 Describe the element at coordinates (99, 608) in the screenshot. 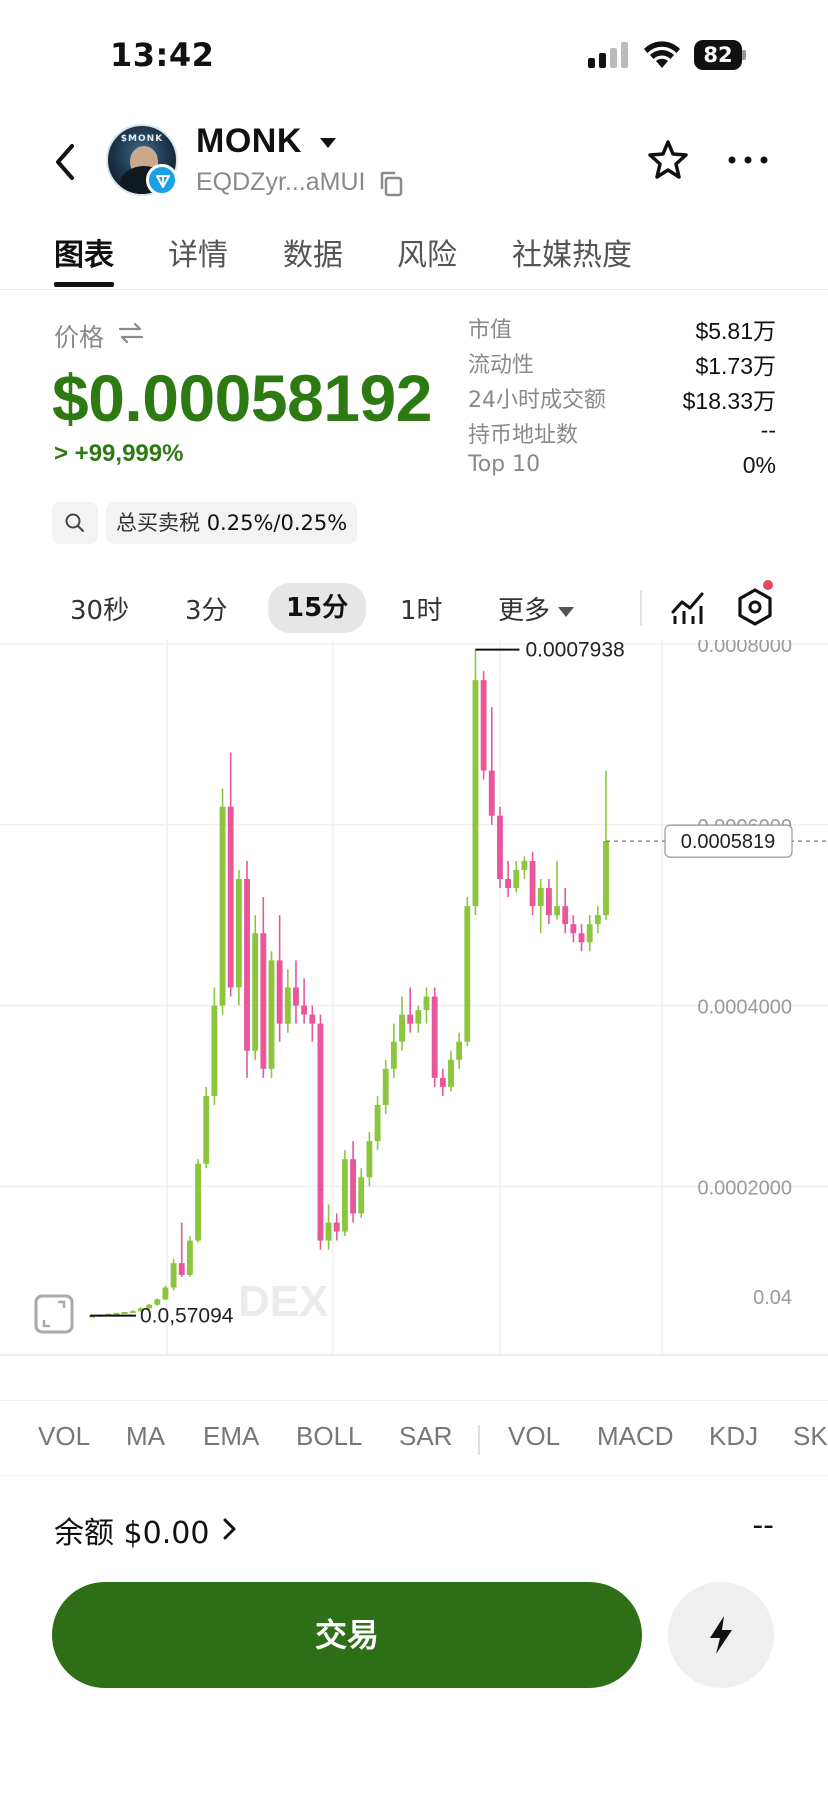

I see `interval-30s: 30秒` at that location.